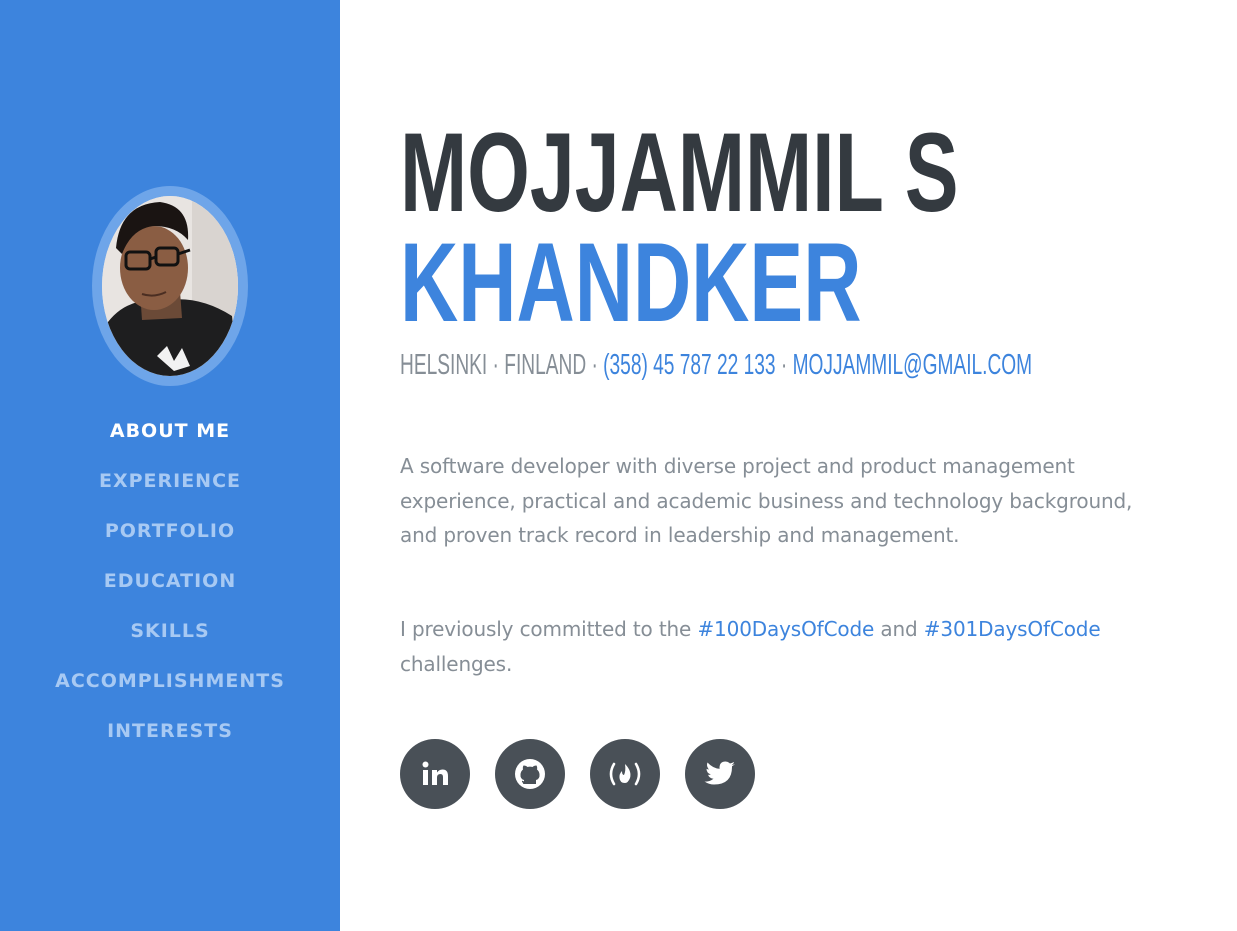 The image size is (1237, 931). What do you see at coordinates (899, 629) in the screenshot?
I see `challenges-text-middle: and` at bounding box center [899, 629].